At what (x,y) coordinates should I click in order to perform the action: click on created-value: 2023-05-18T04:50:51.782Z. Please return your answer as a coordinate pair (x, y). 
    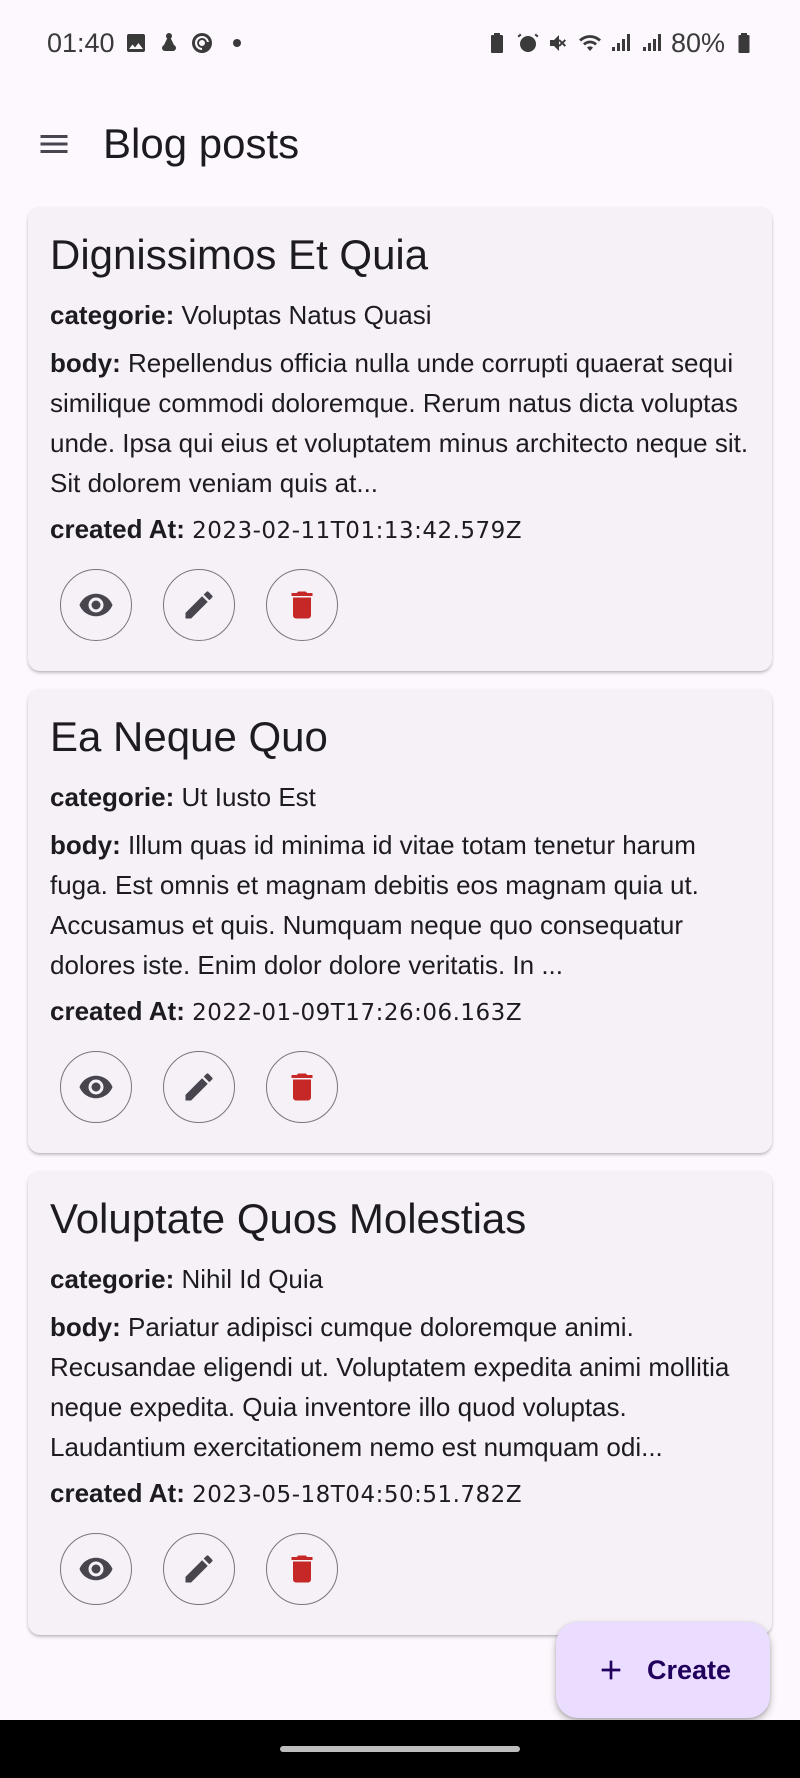
    Looking at the image, I should click on (357, 1495).